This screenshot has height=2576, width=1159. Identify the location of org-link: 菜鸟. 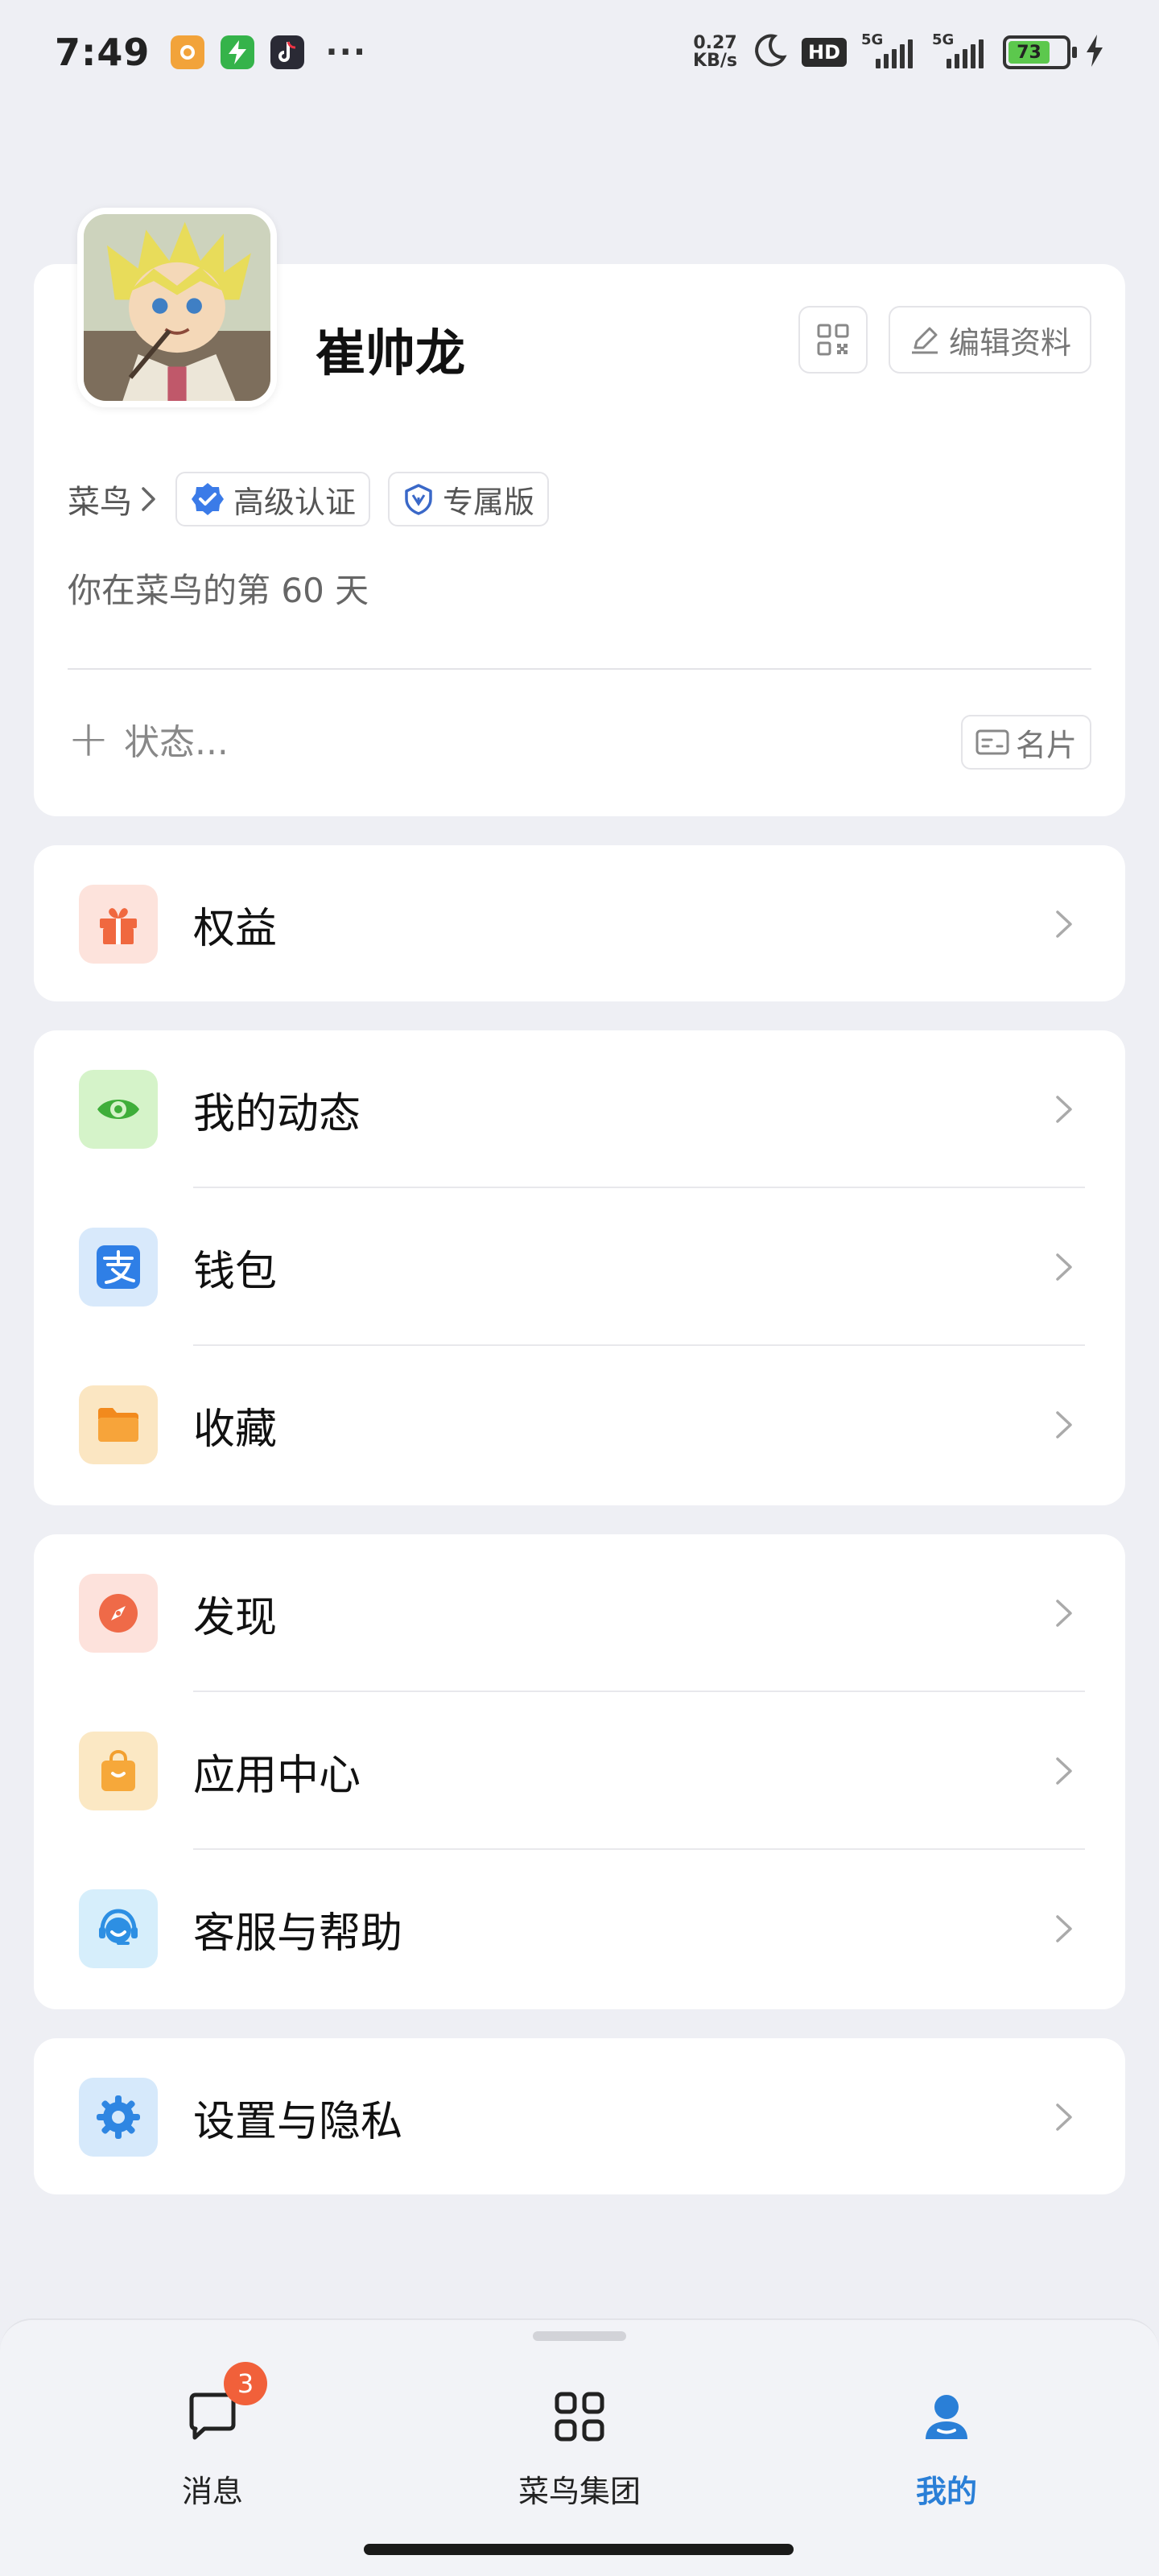
(113, 499).